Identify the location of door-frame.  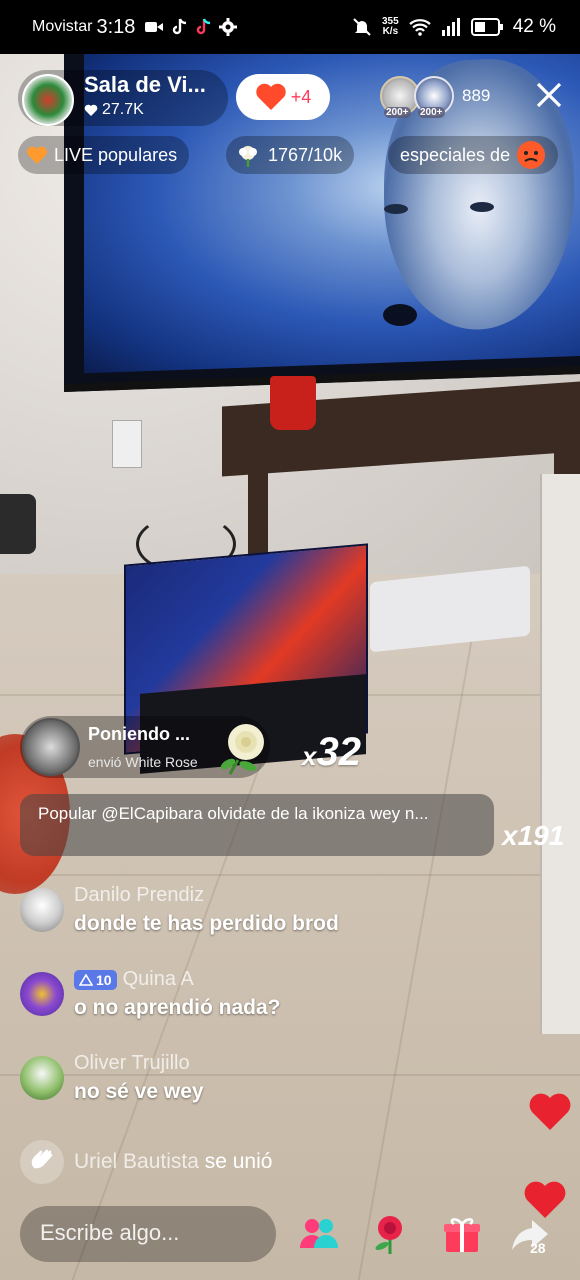
(560, 754).